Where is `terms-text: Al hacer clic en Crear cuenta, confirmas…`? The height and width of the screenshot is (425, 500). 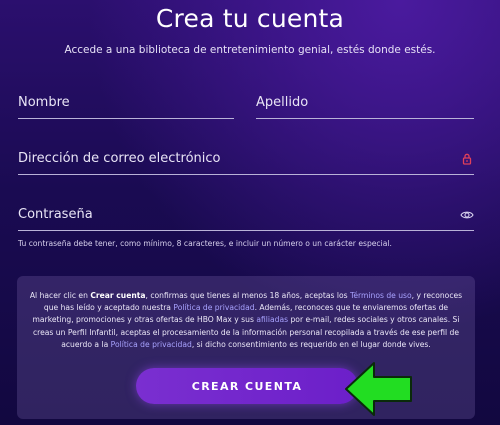
terms-text: Al hacer clic en Crear cuenta, confirmas… is located at coordinates (246, 320).